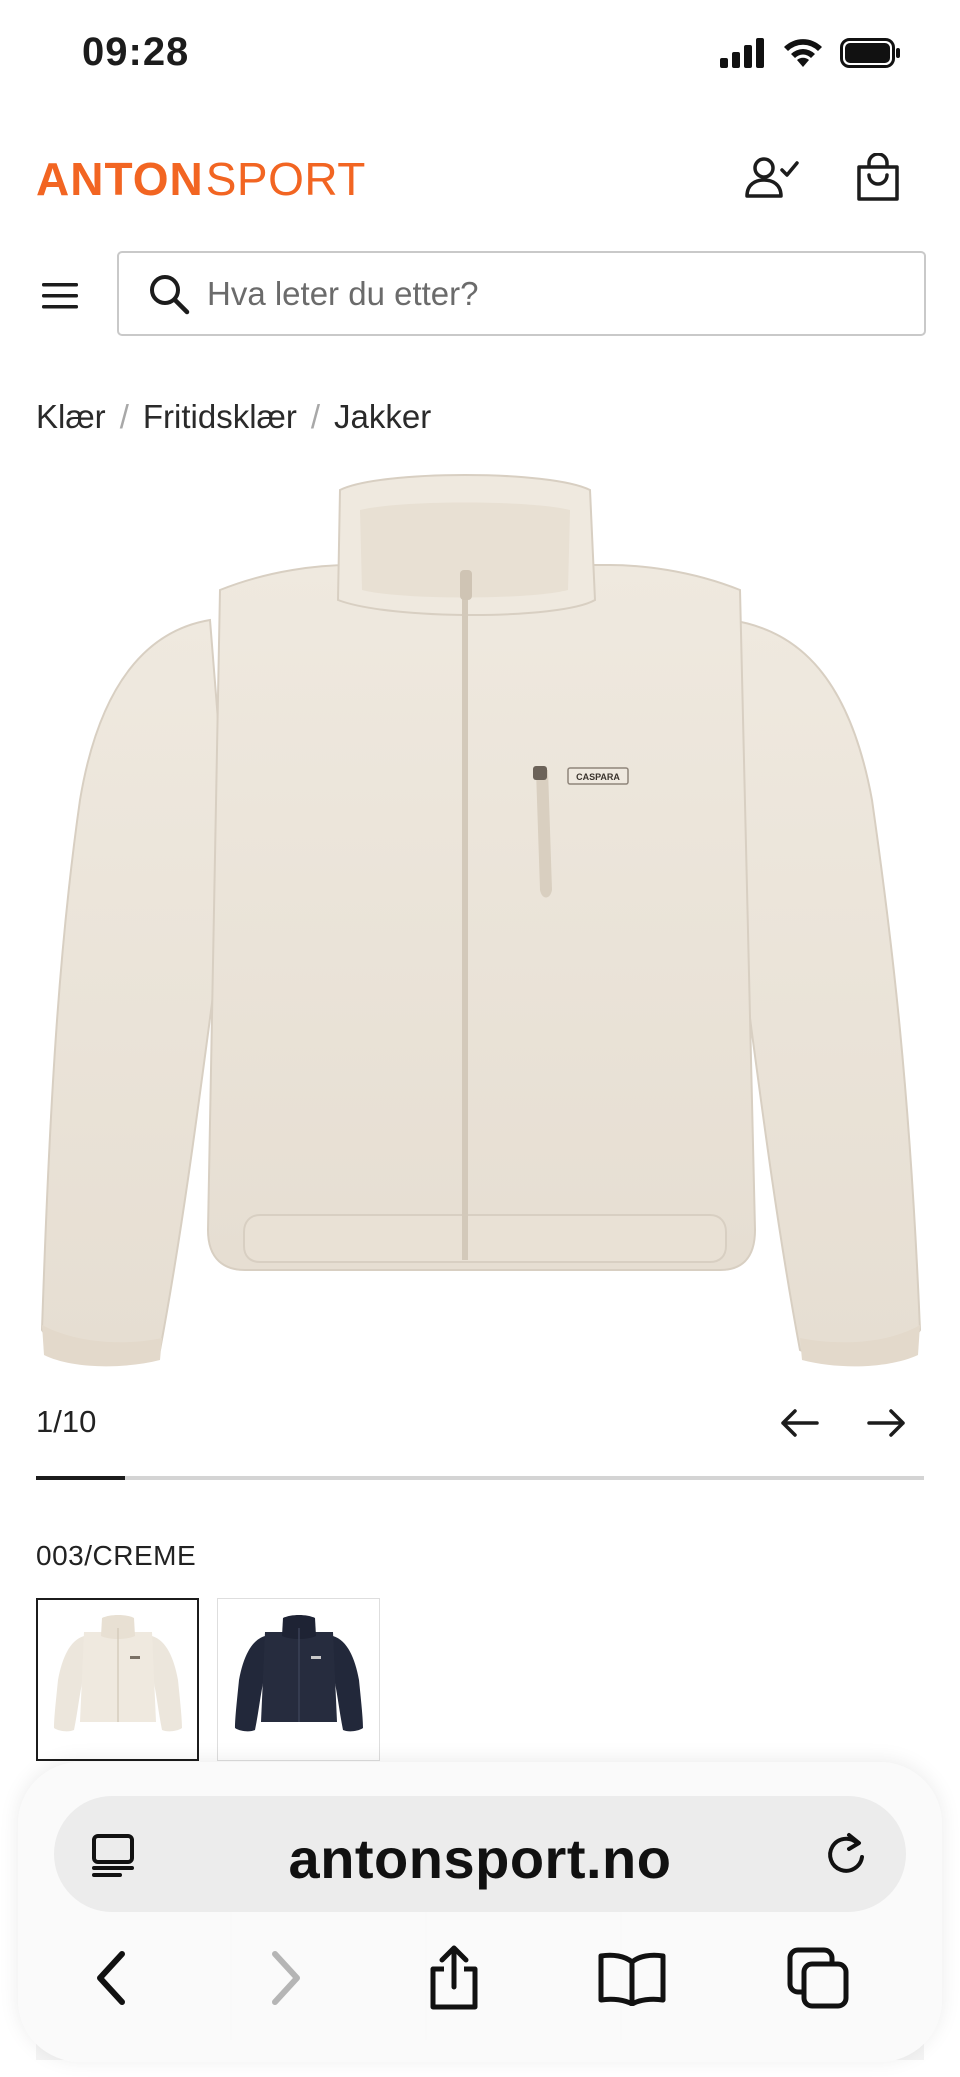 The height and width of the screenshot is (2077, 960). Describe the element at coordinates (116, 1555) in the screenshot. I see `selected-color-label: 003/CREME` at that location.